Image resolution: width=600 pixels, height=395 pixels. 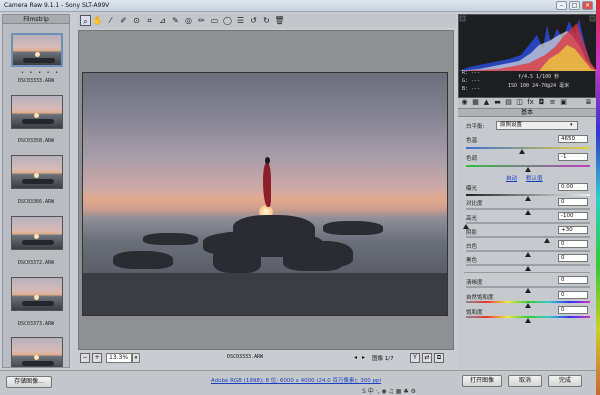 I want to click on whites-knob, so click(x=528, y=254).